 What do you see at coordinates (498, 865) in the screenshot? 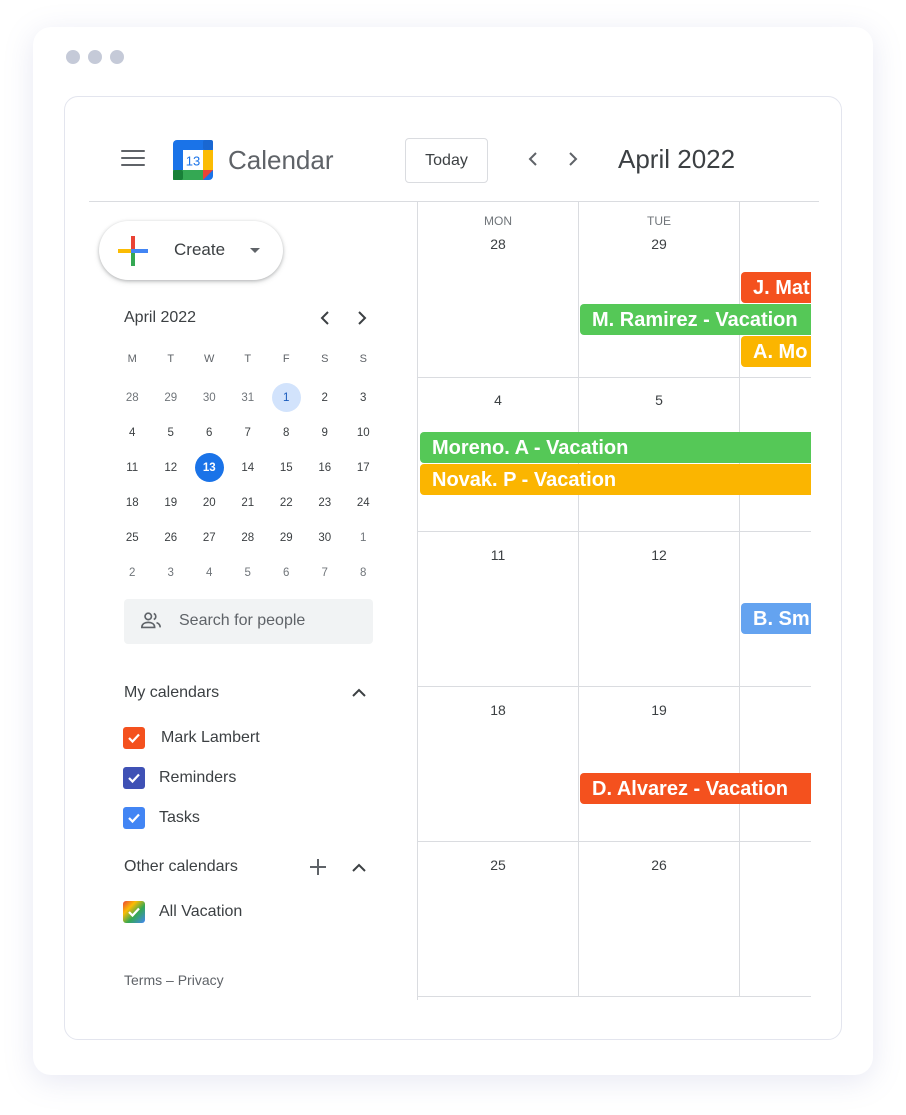
I see `day-number: 25` at bounding box center [498, 865].